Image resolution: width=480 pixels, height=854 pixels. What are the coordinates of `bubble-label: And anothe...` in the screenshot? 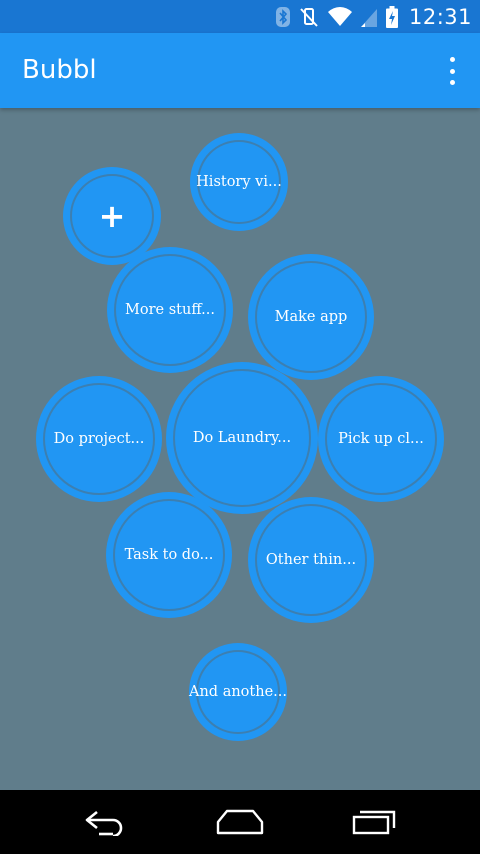 It's located at (238, 692).